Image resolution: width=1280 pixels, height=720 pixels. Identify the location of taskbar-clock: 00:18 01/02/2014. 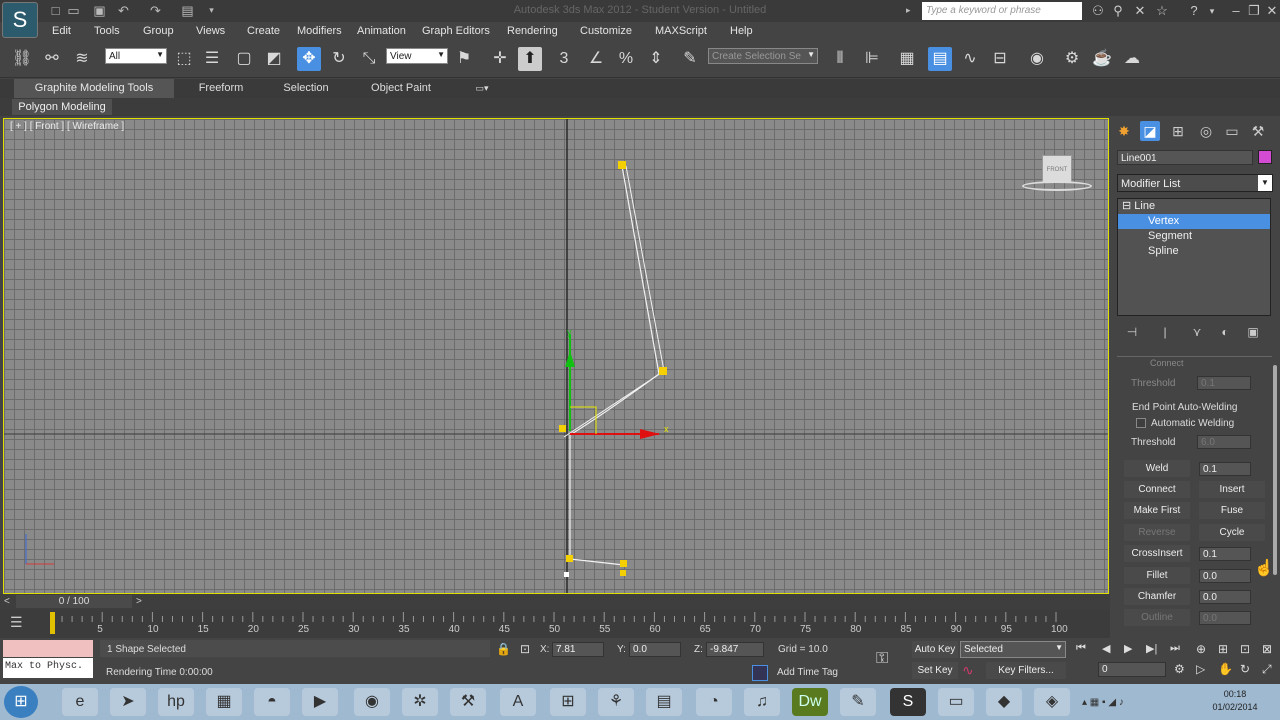
(1235, 701).